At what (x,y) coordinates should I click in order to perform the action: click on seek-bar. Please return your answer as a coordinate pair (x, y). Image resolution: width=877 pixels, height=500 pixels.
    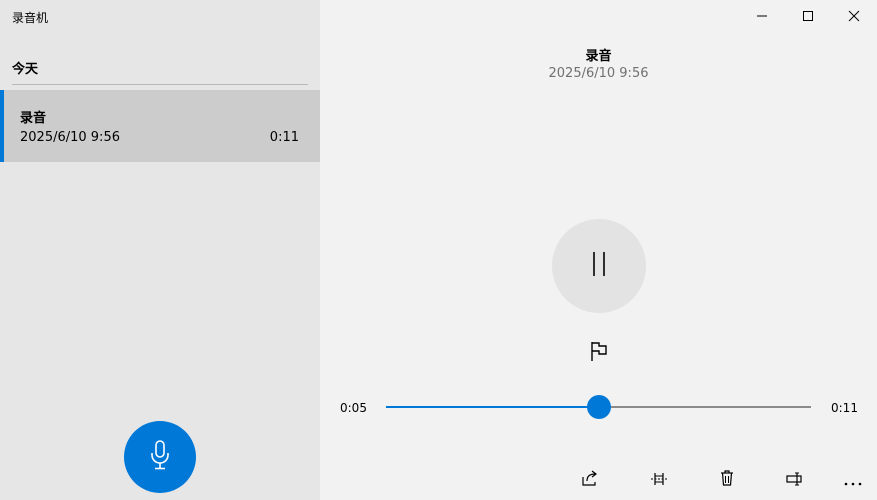
    Looking at the image, I should click on (598, 407).